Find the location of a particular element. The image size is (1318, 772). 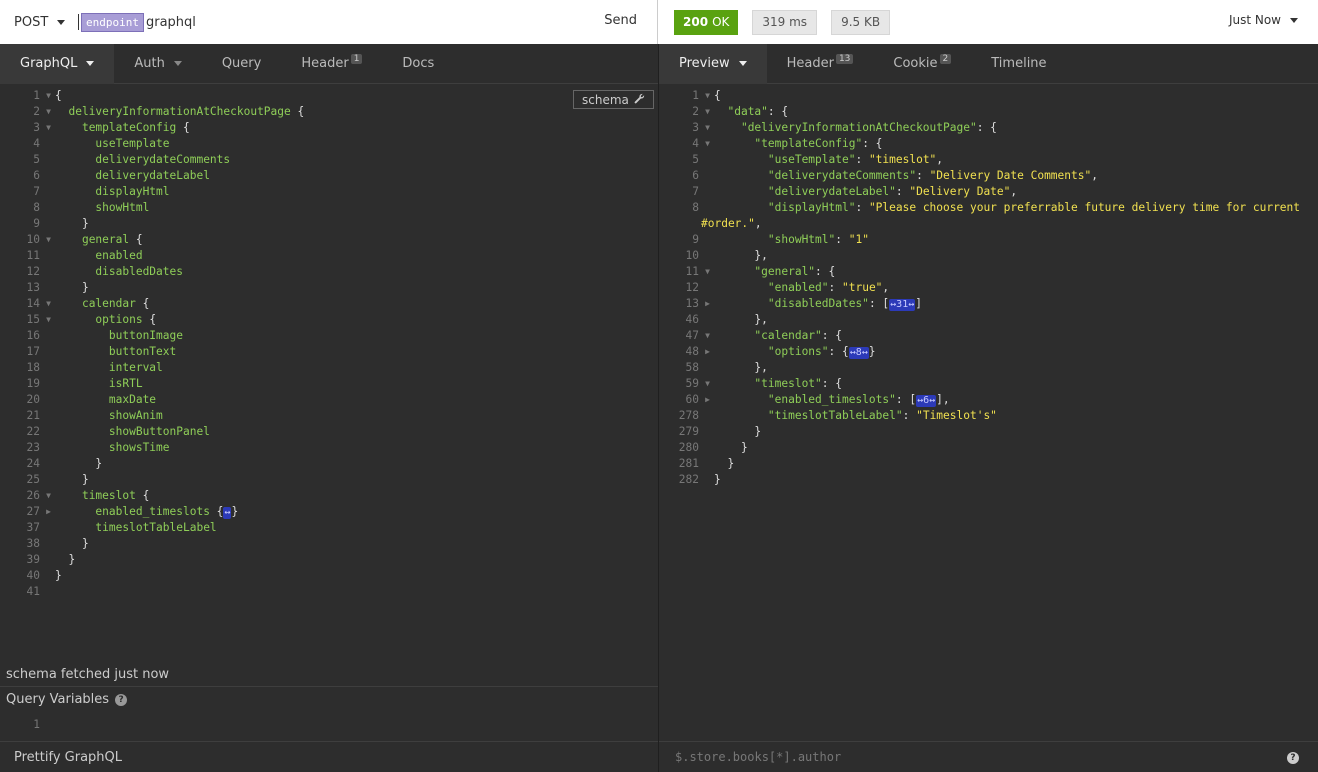

tab-header: Header 1 is located at coordinates (331, 64).